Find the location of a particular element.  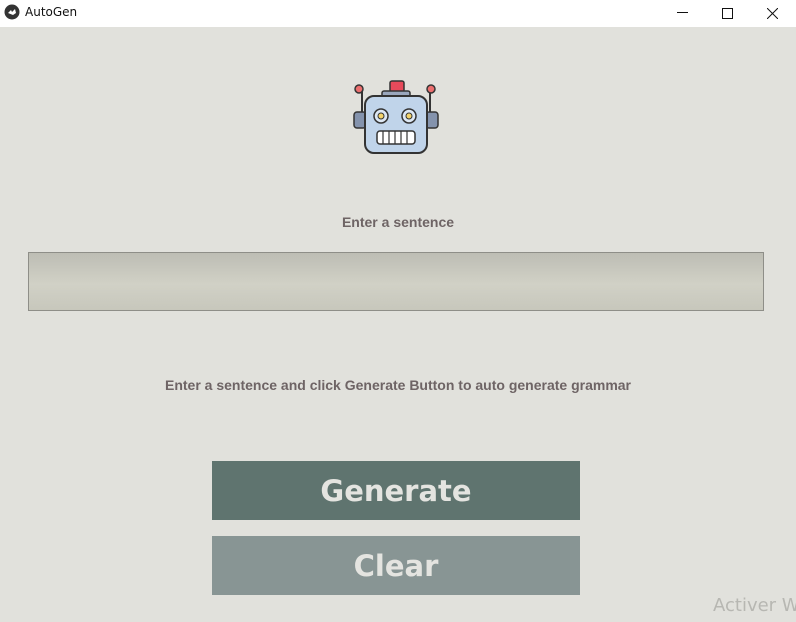

sentence-prompt-label: Enter a sentence is located at coordinates (398, 222).